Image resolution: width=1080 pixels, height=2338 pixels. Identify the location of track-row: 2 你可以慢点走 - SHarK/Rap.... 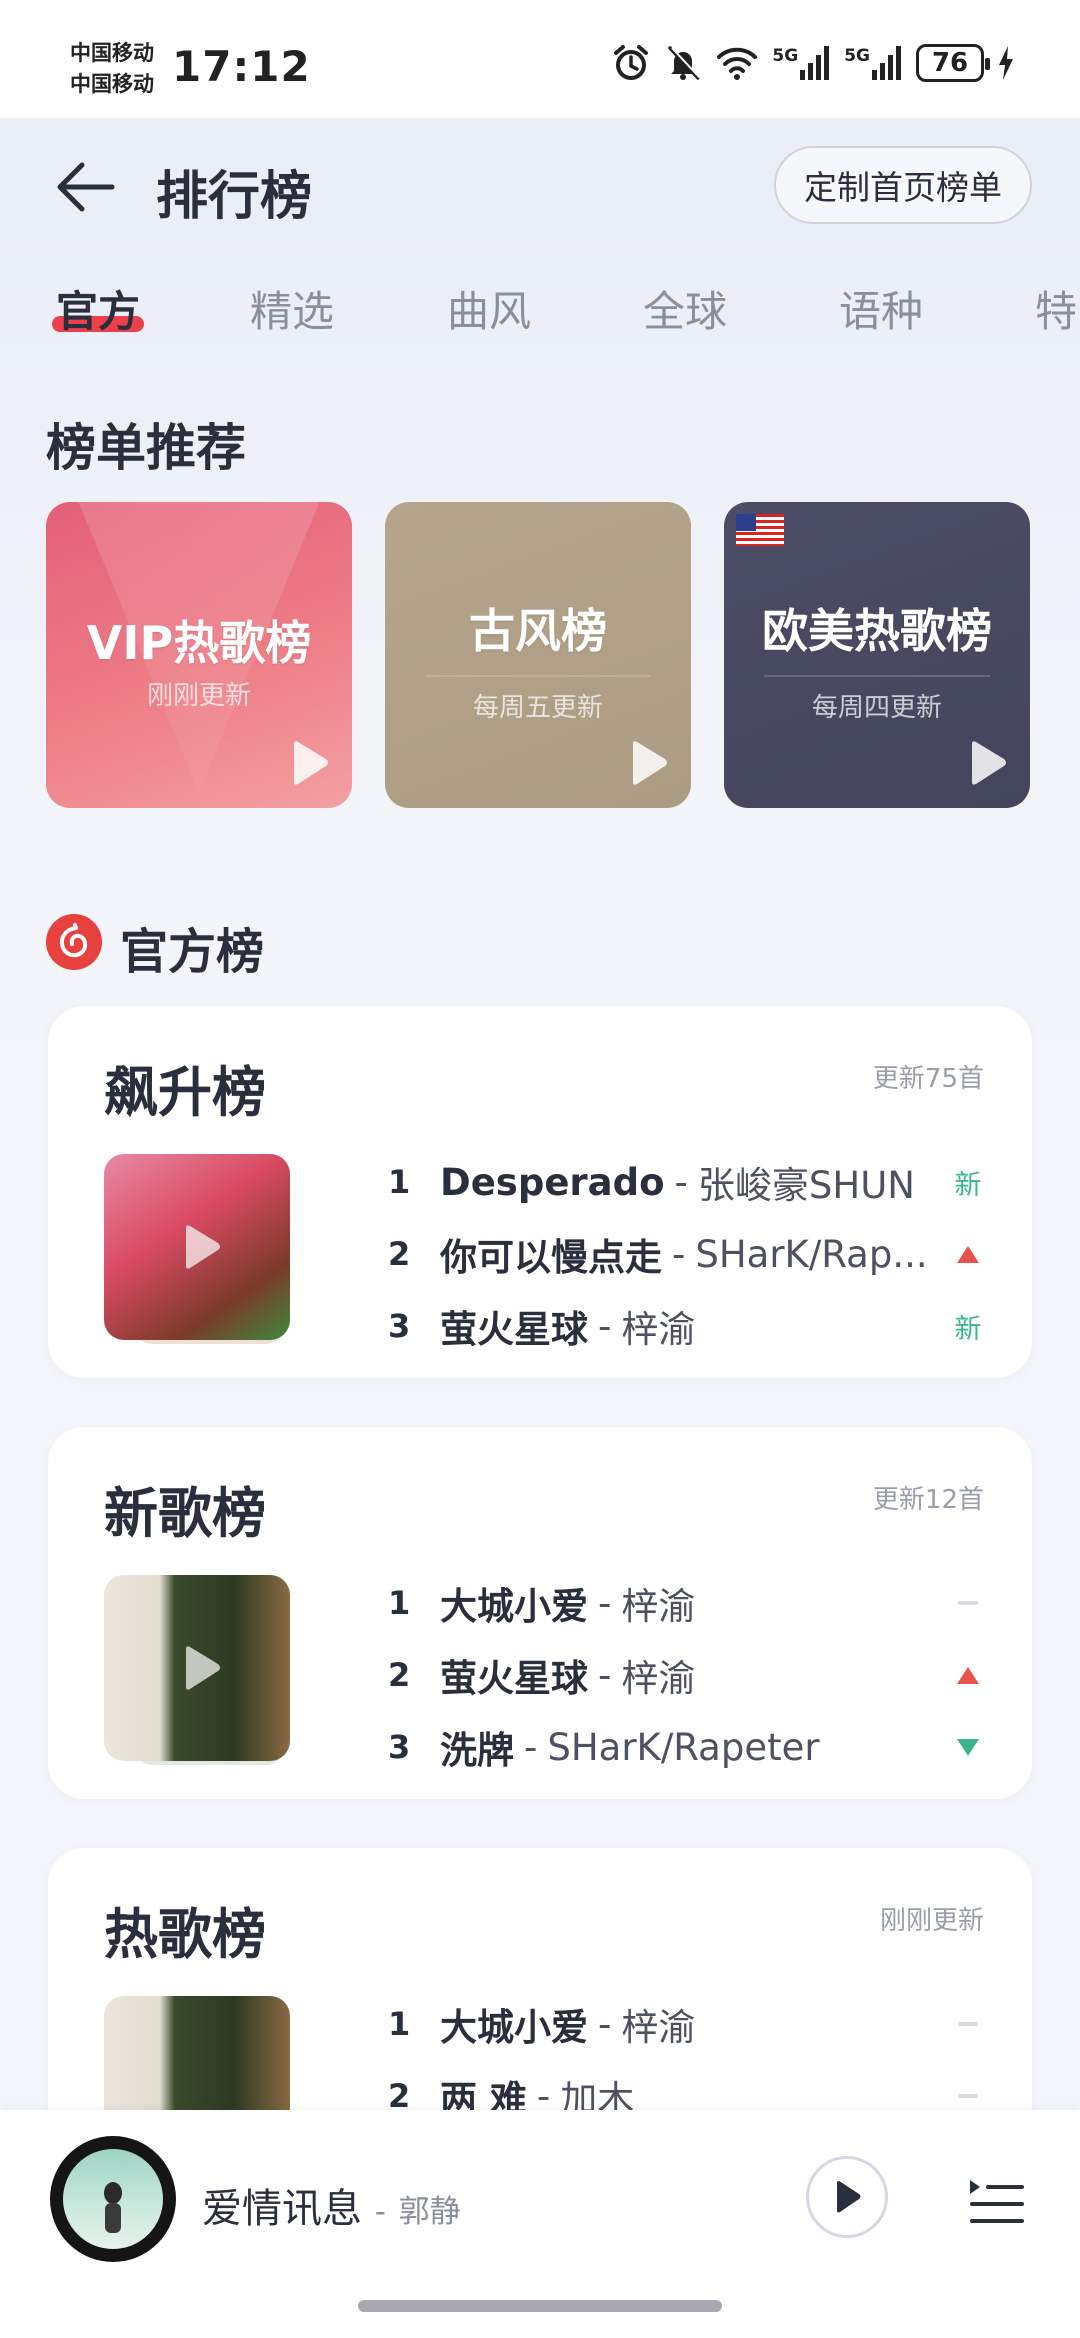
(688, 1254).